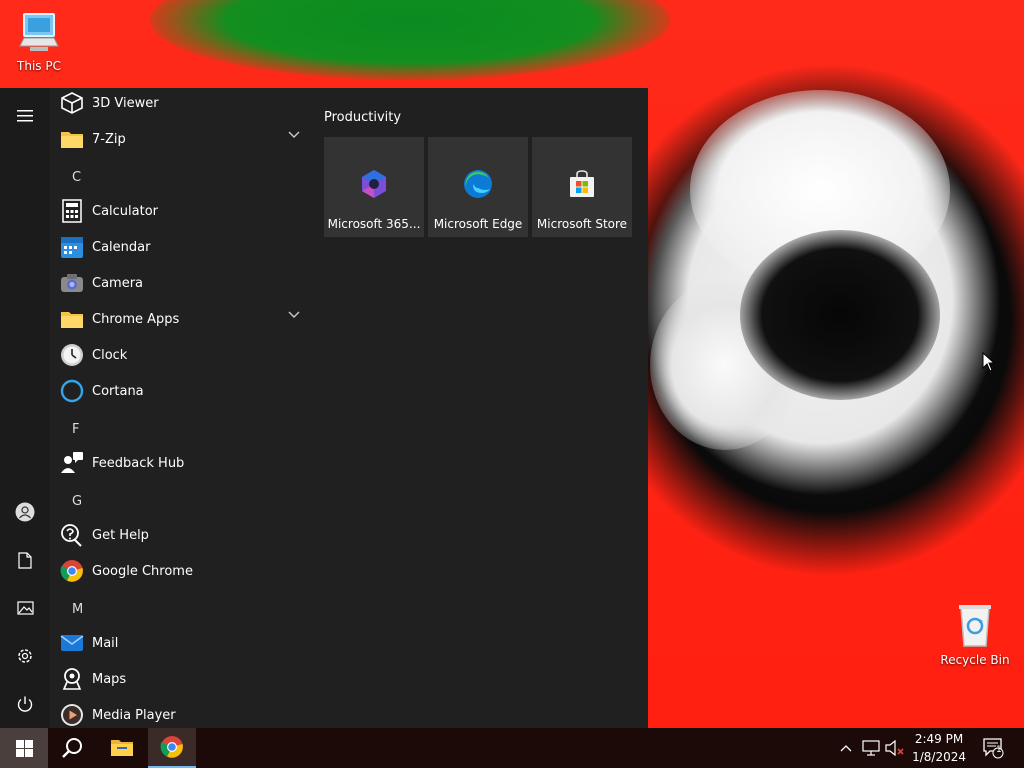 The image size is (1024, 768). I want to click on power-icon, so click(25, 704).